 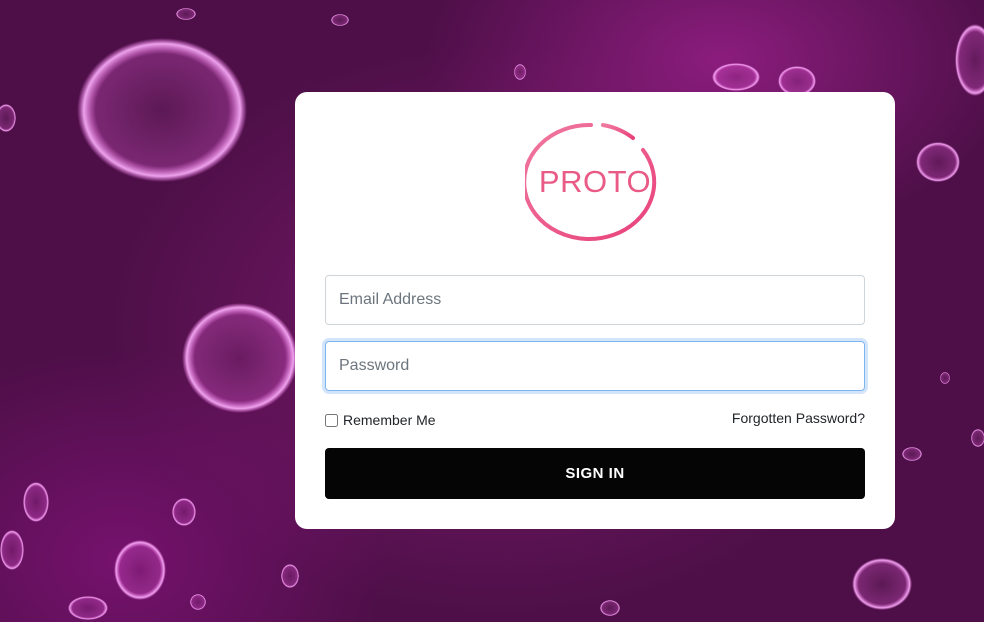 I want to click on remember-me-label: Remember Me, so click(x=389, y=420).